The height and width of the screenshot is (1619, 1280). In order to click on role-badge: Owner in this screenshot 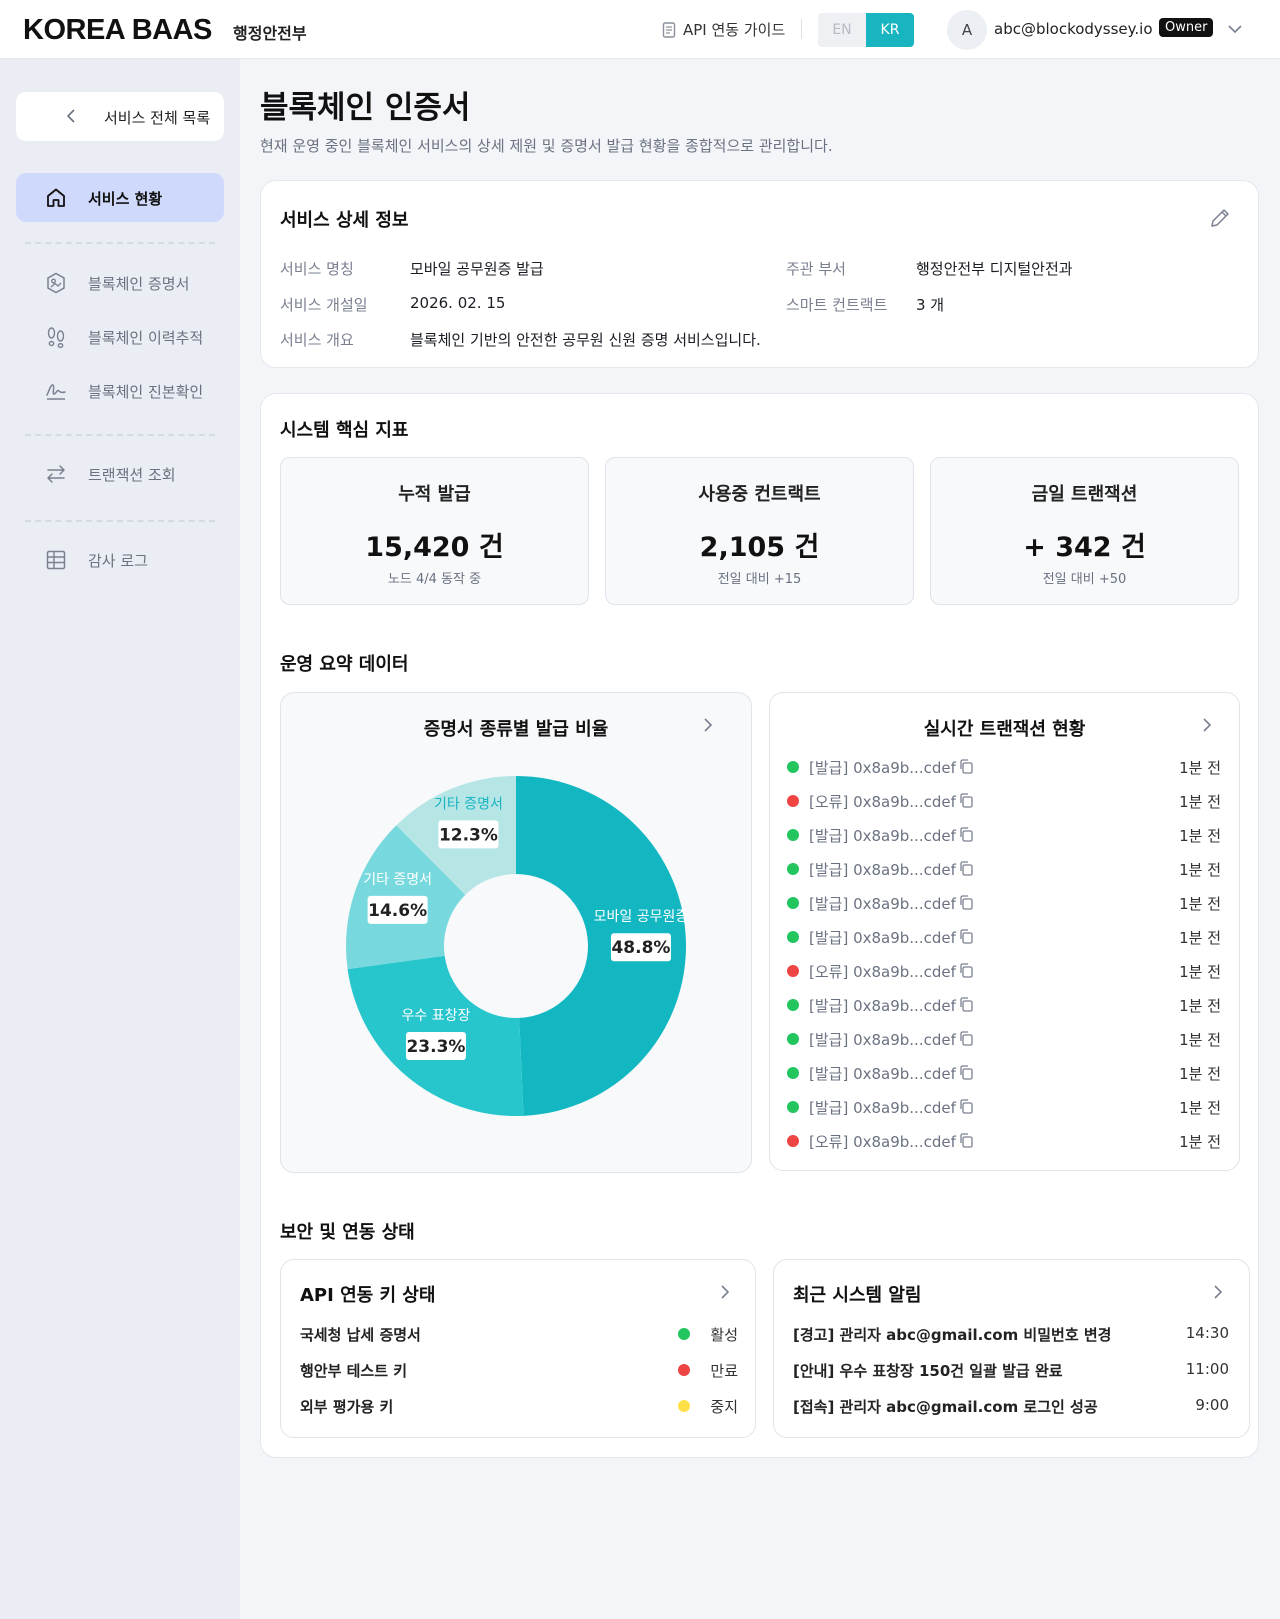, I will do `click(1186, 27)`.